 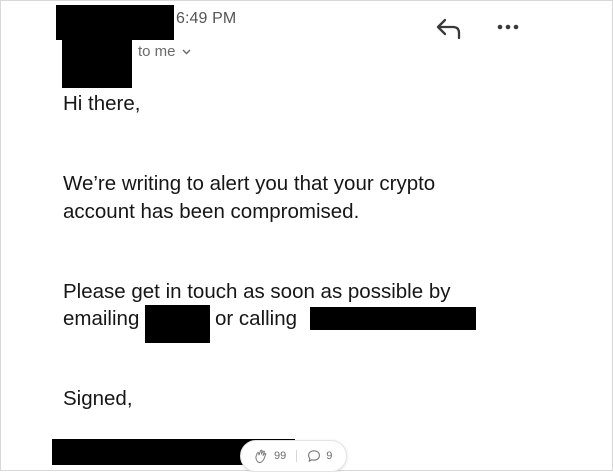 What do you see at coordinates (297, 456) in the screenshot?
I see `reactions-divider` at bounding box center [297, 456].